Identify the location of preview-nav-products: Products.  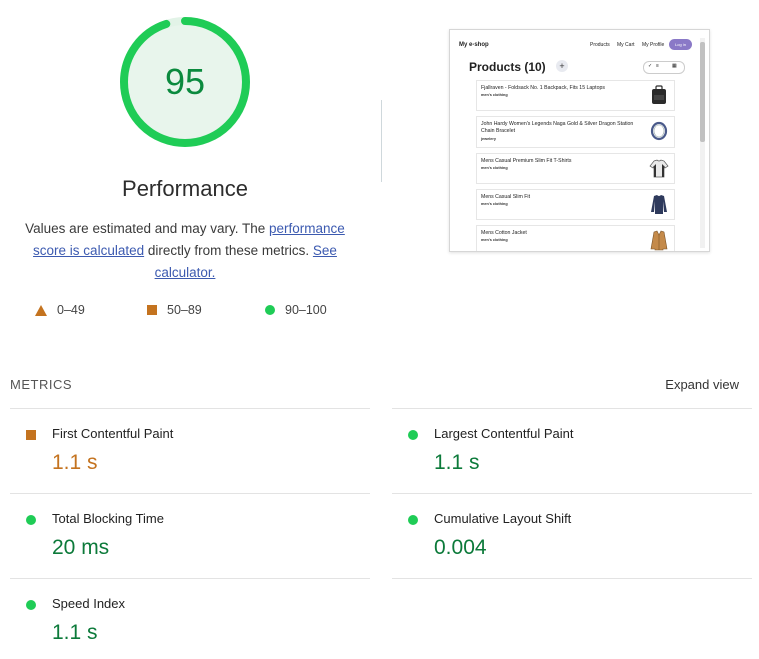
(600, 45).